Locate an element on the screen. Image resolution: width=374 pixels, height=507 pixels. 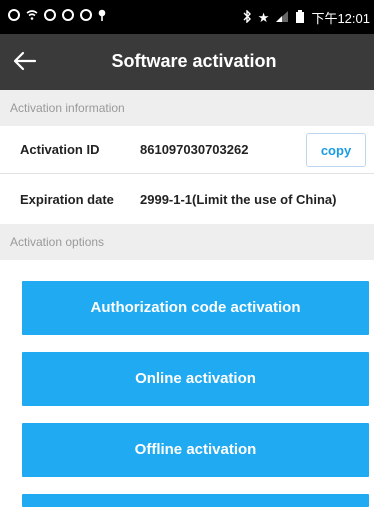
online-activation-button: Online activation is located at coordinates (195, 379).